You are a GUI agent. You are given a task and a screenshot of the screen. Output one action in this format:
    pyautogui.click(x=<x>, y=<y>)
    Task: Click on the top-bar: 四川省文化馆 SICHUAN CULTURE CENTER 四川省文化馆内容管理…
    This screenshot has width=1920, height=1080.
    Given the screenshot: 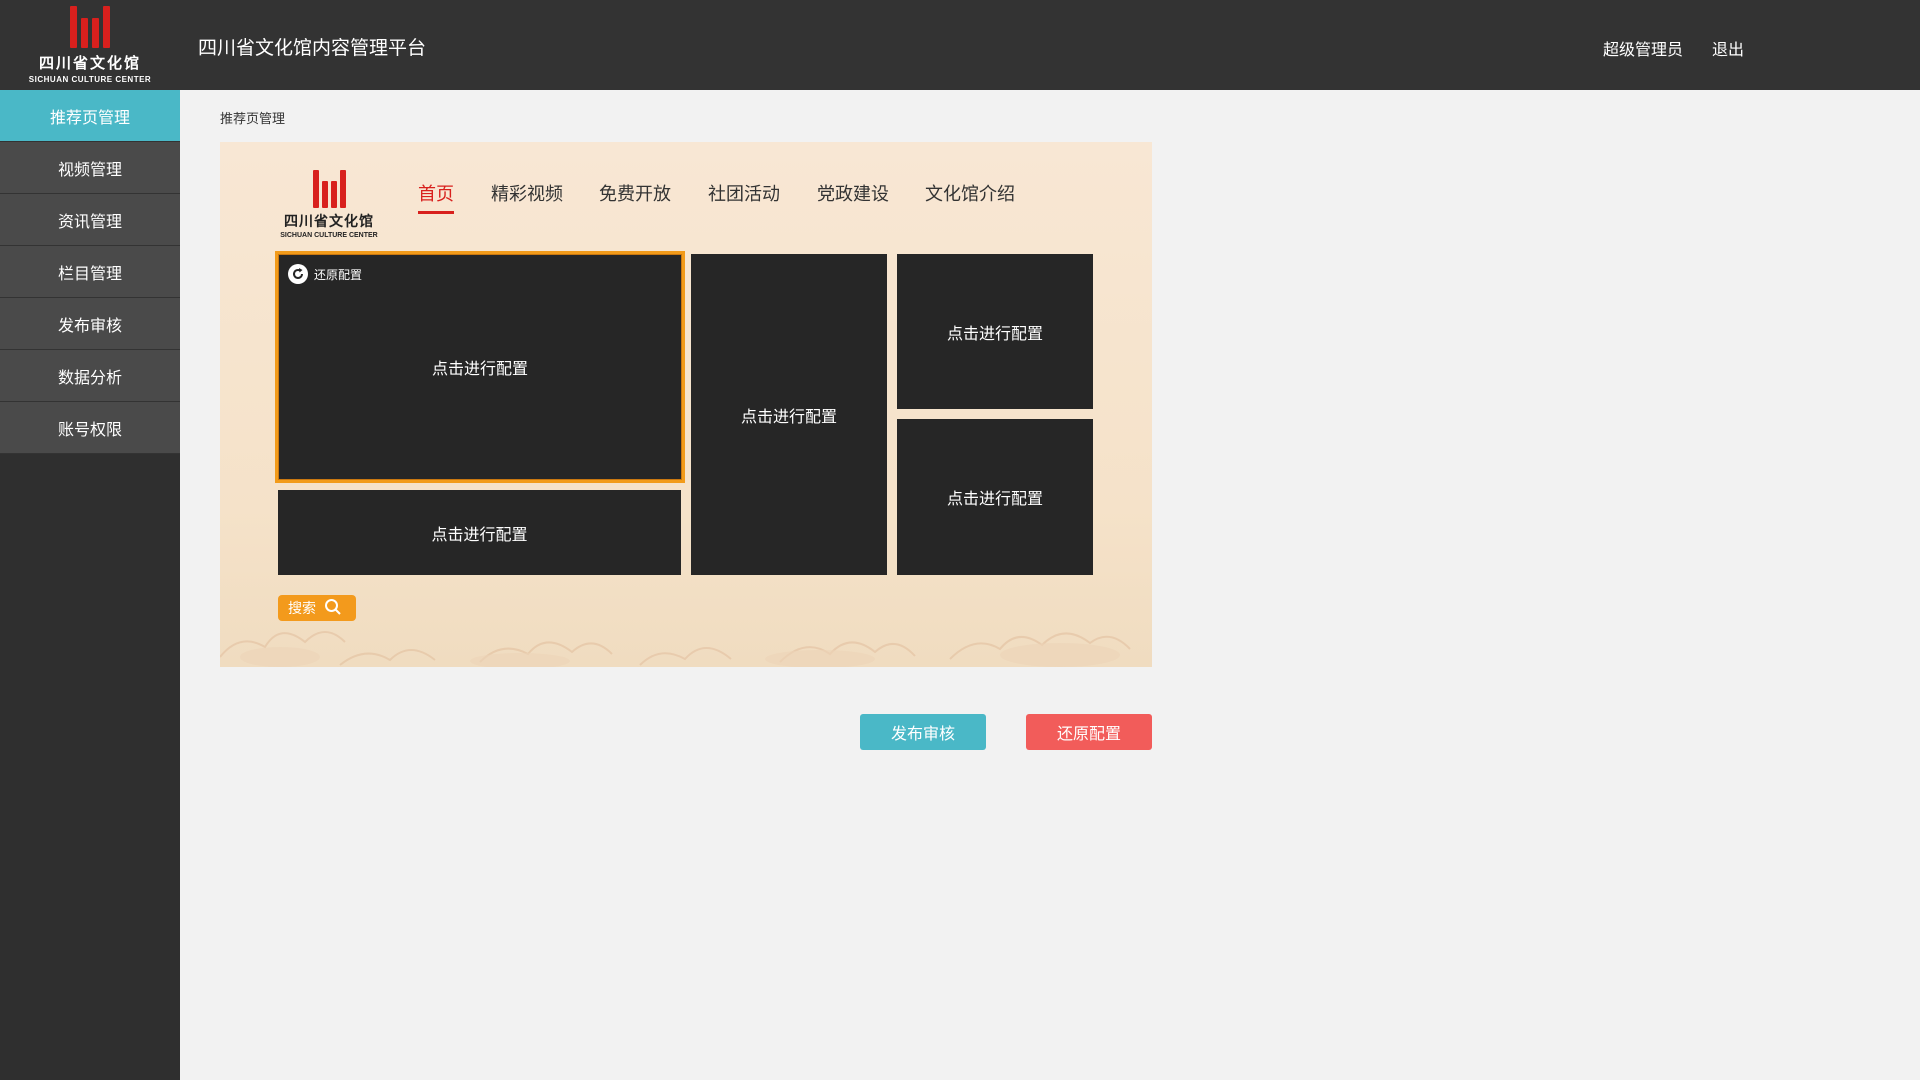 What is the action you would take?
    pyautogui.click(x=960, y=45)
    